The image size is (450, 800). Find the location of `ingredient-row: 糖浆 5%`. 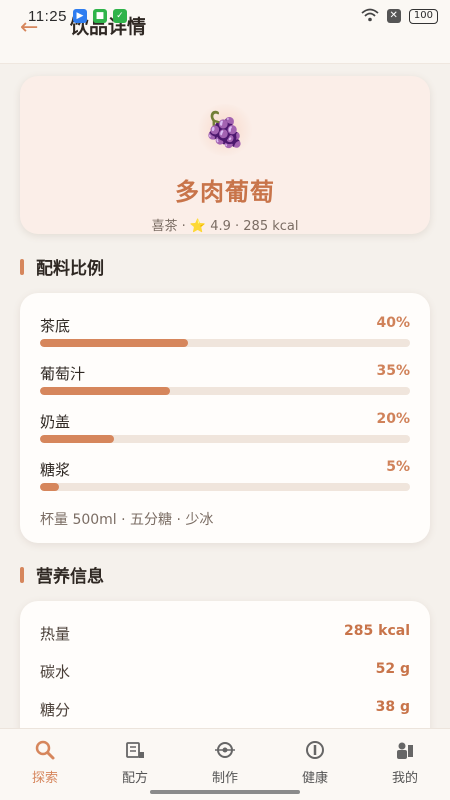

ingredient-row: 糖浆 5% is located at coordinates (225, 483).